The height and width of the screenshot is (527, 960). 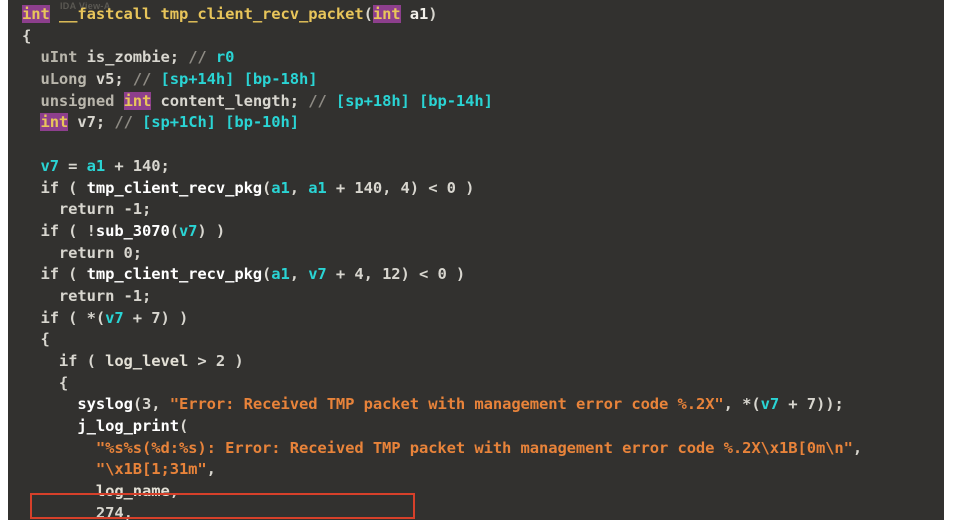 What do you see at coordinates (476, 123) in the screenshot?
I see `code-line: int v7; // [sp+1Ch] [bp-10h]` at bounding box center [476, 123].